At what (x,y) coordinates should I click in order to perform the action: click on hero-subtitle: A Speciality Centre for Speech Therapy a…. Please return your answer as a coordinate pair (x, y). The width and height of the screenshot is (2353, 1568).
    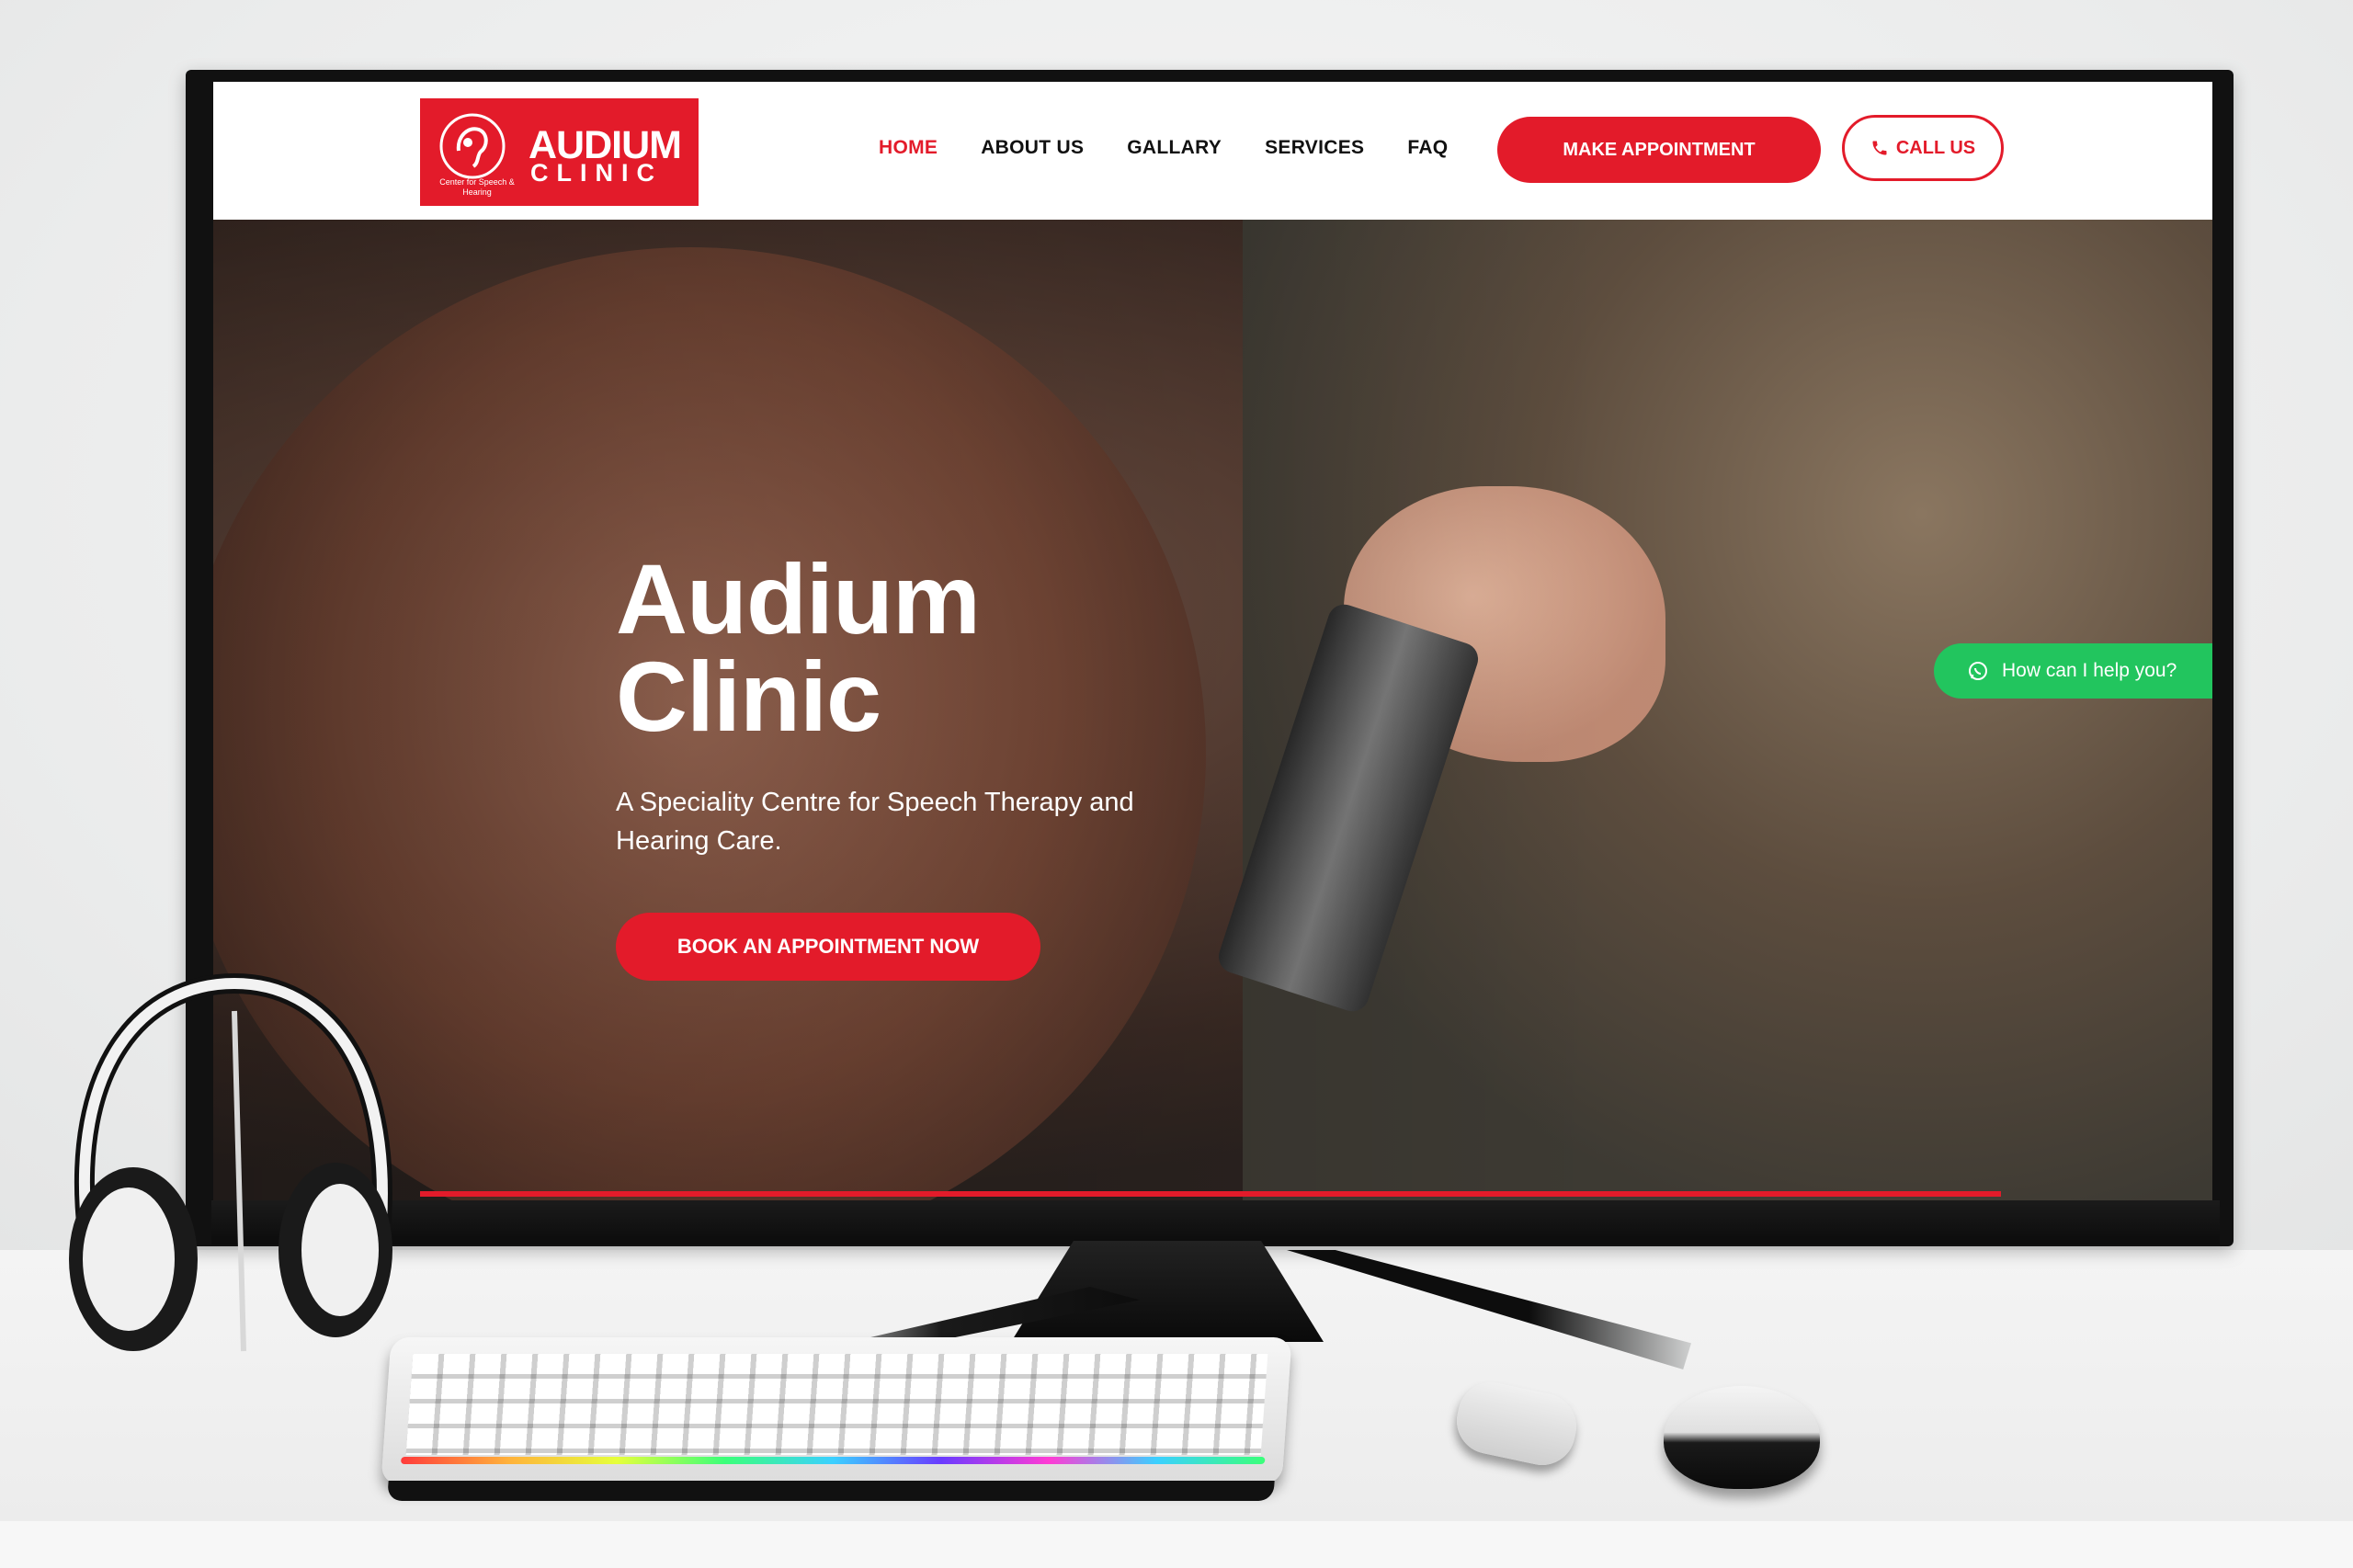
    Looking at the image, I should click on (875, 822).